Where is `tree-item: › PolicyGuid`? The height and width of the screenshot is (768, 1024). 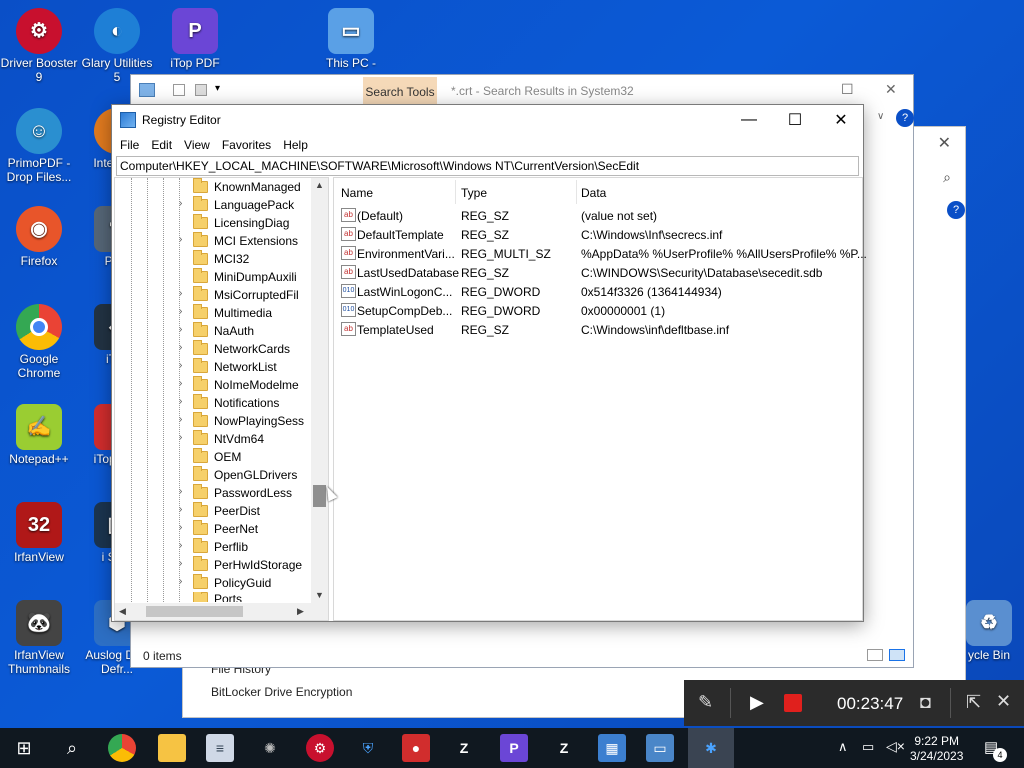 tree-item: › PolicyGuid is located at coordinates (225, 583).